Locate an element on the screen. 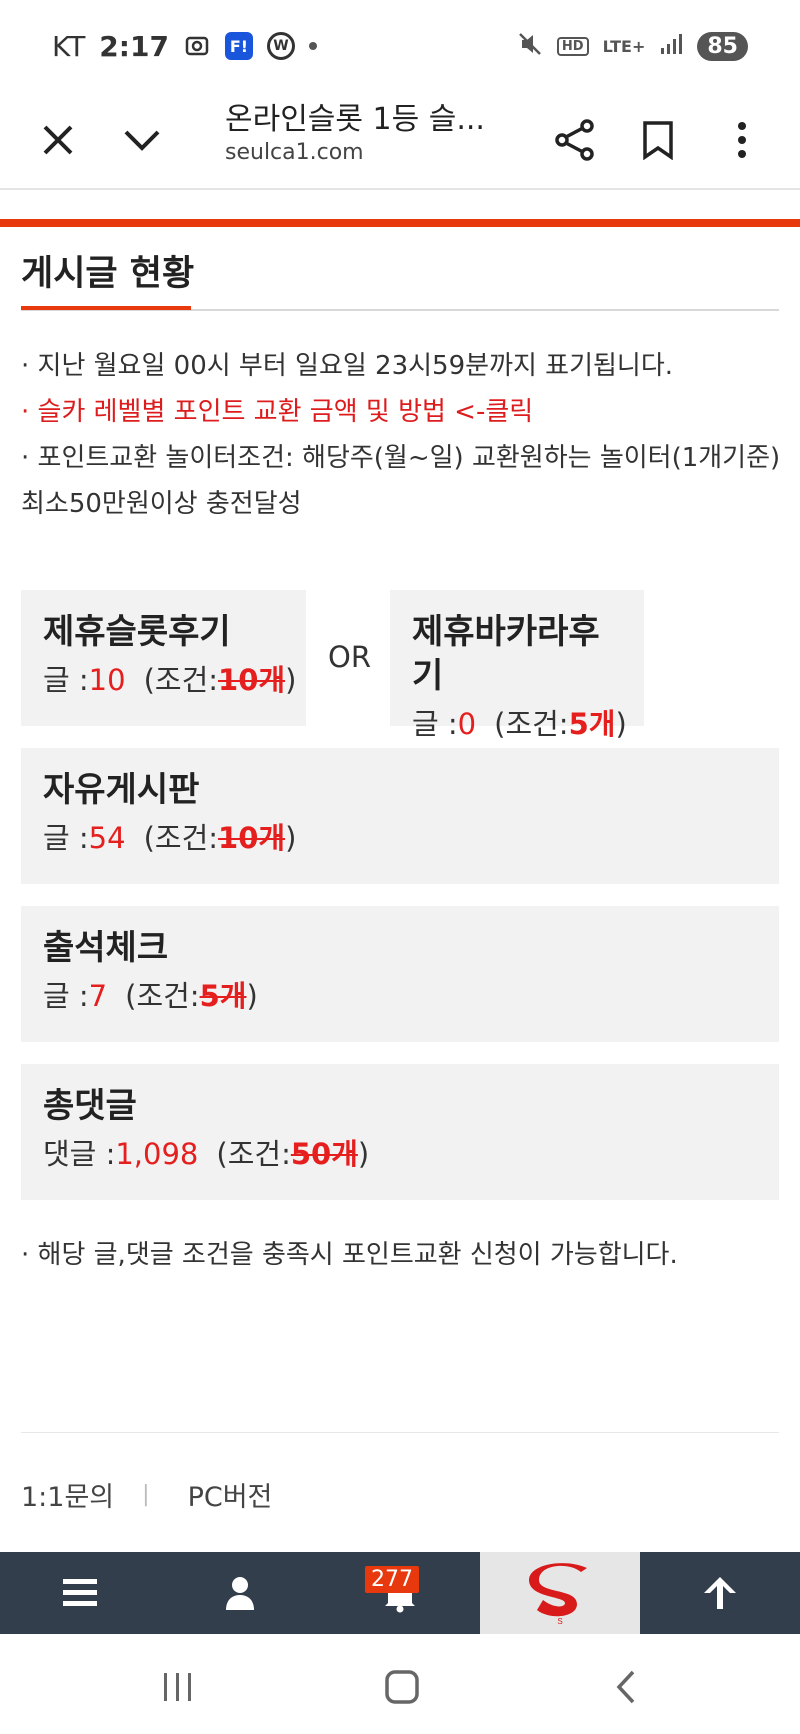  comment-count: 1,098 is located at coordinates (157, 1154).